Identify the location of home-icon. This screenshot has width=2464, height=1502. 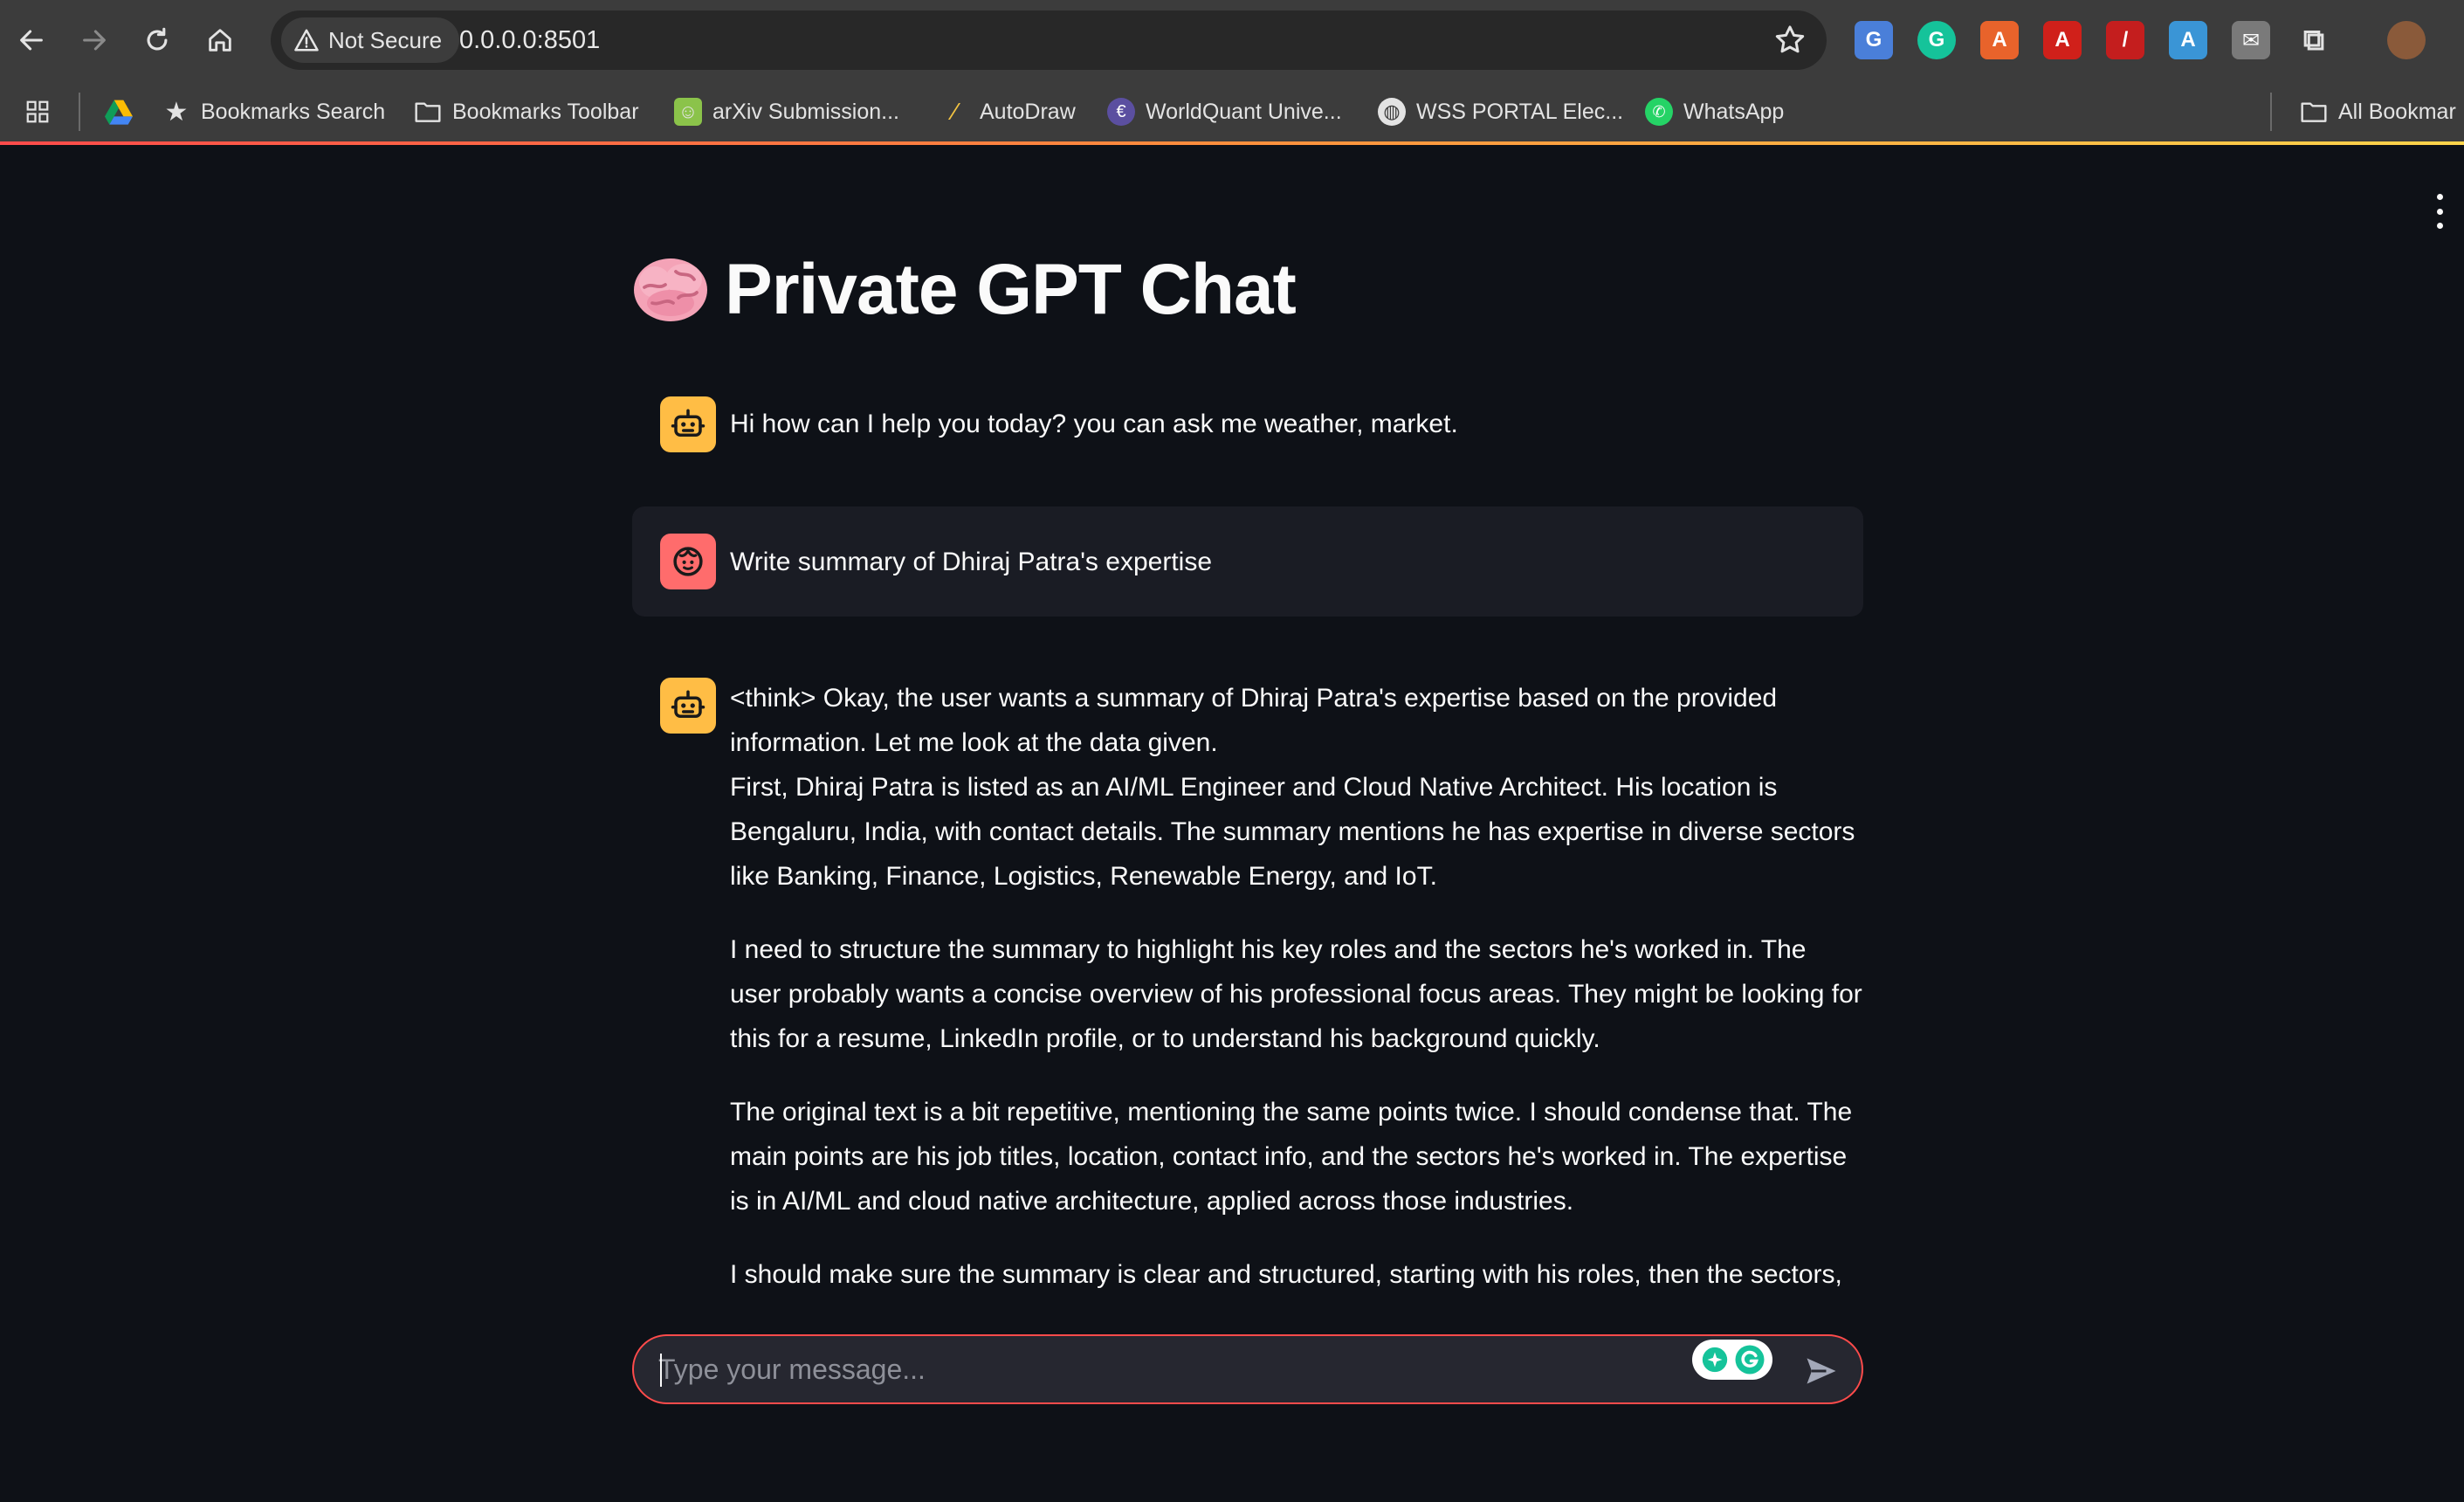
(220, 41).